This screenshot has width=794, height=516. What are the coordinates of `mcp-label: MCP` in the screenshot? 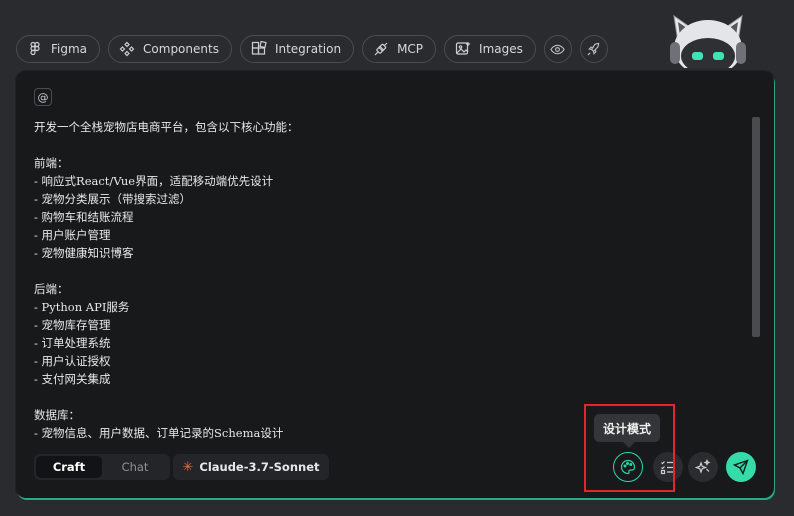 It's located at (410, 49).